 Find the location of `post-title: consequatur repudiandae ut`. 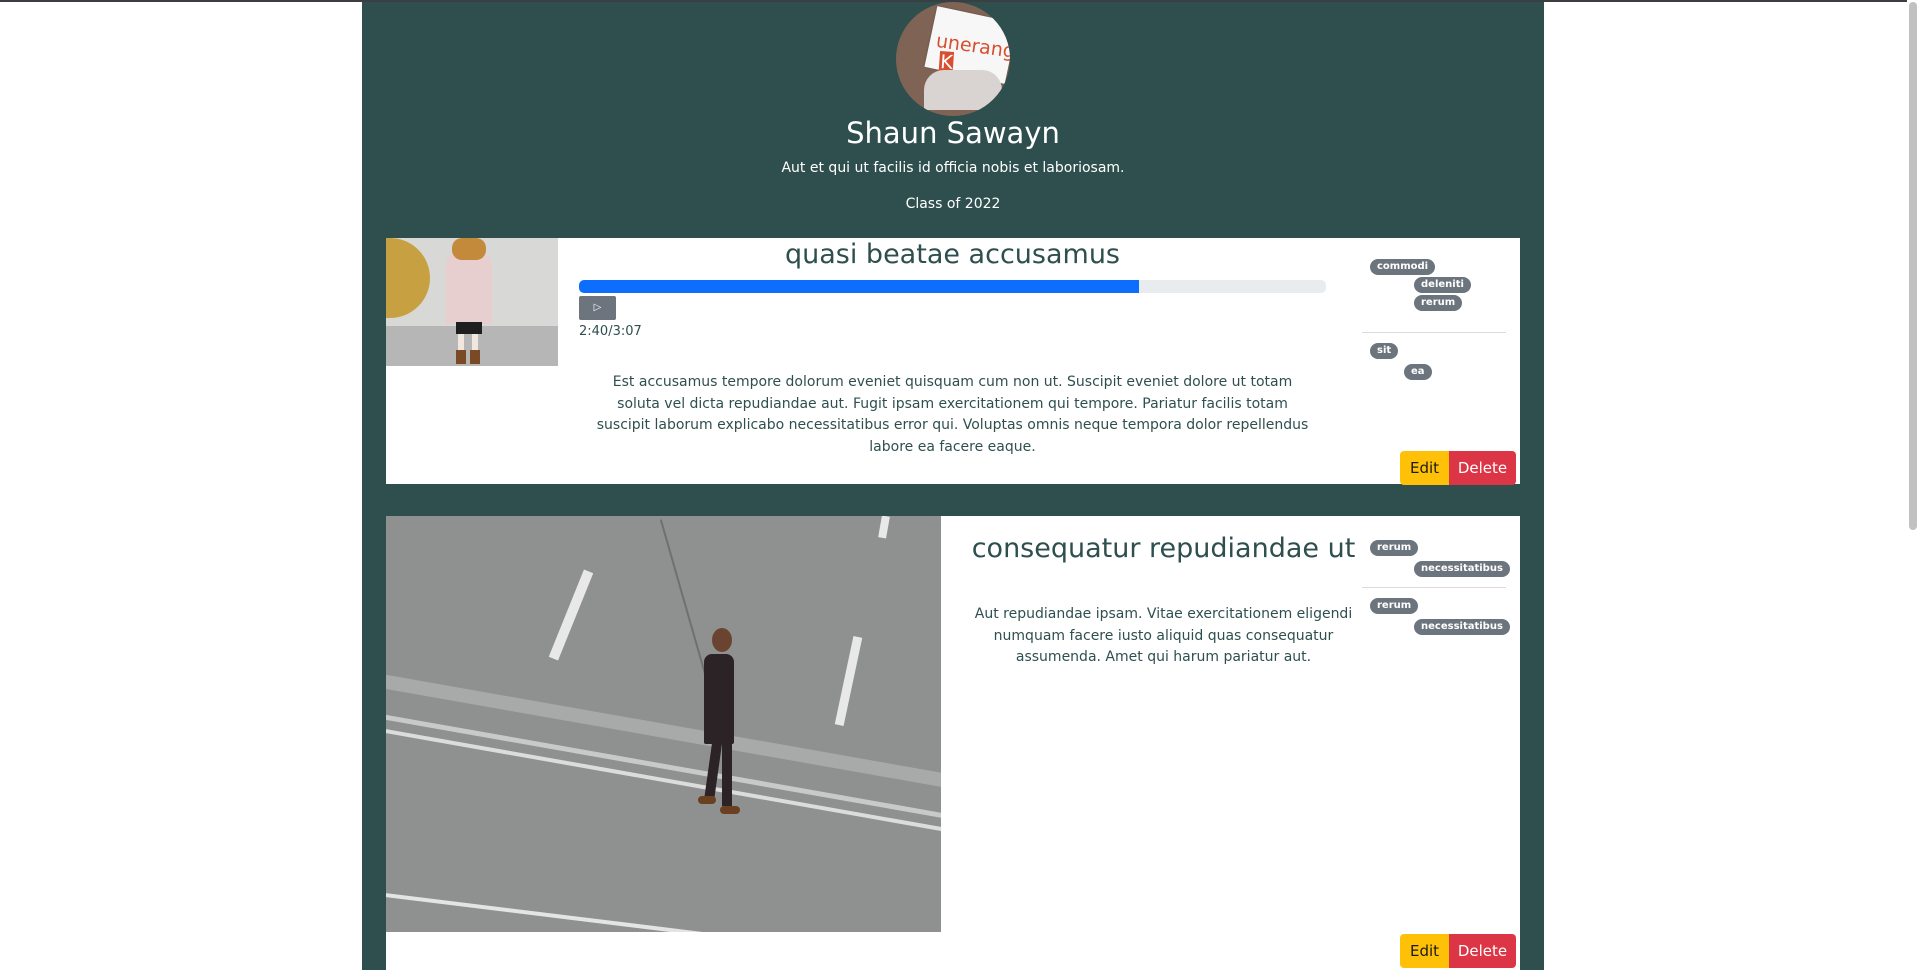

post-title: consequatur repudiandae ut is located at coordinates (1163, 548).